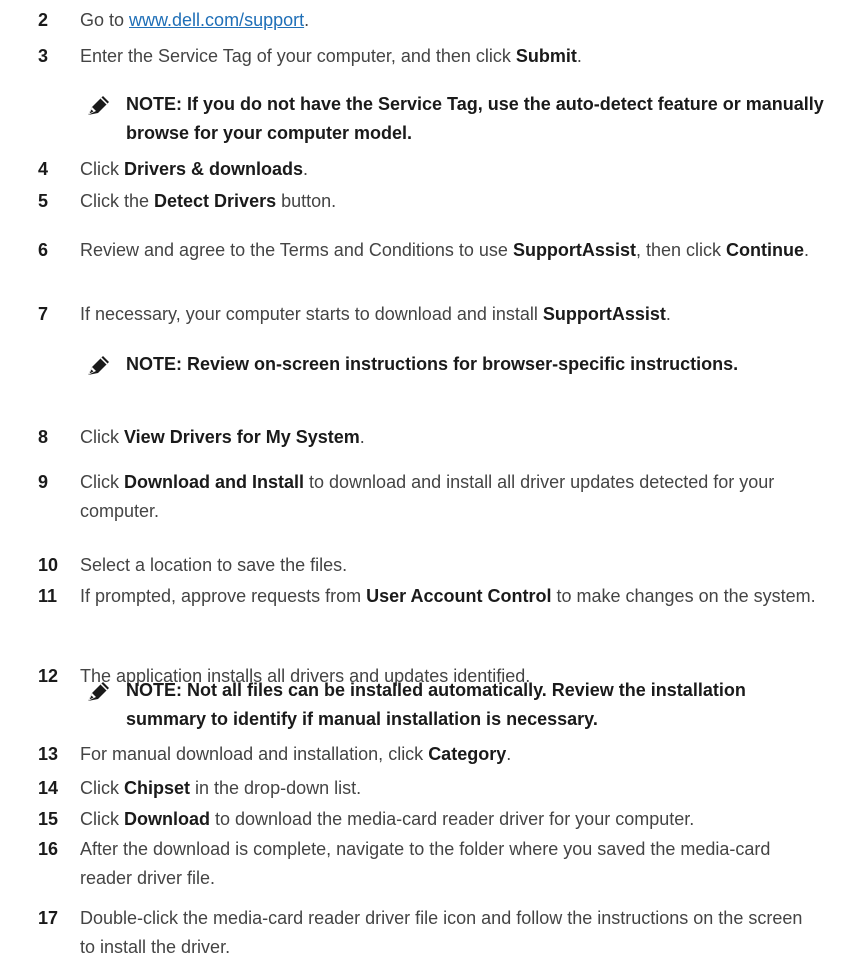 This screenshot has width=857, height=965. I want to click on step-number: 12, so click(48, 676).